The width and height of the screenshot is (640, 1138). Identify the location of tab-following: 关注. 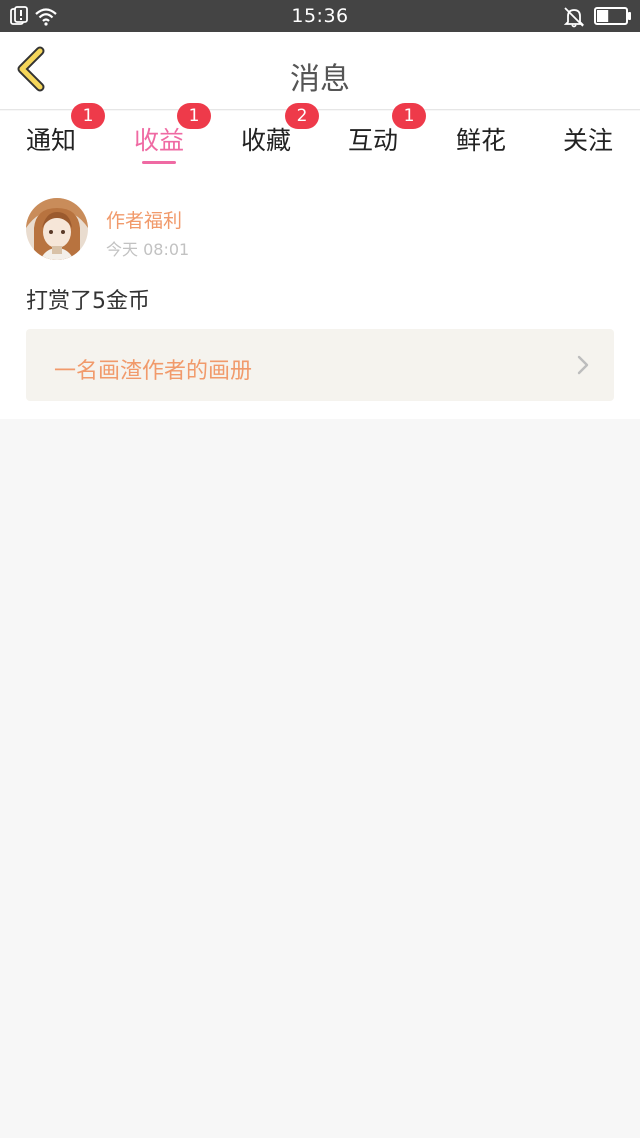
(588, 142).